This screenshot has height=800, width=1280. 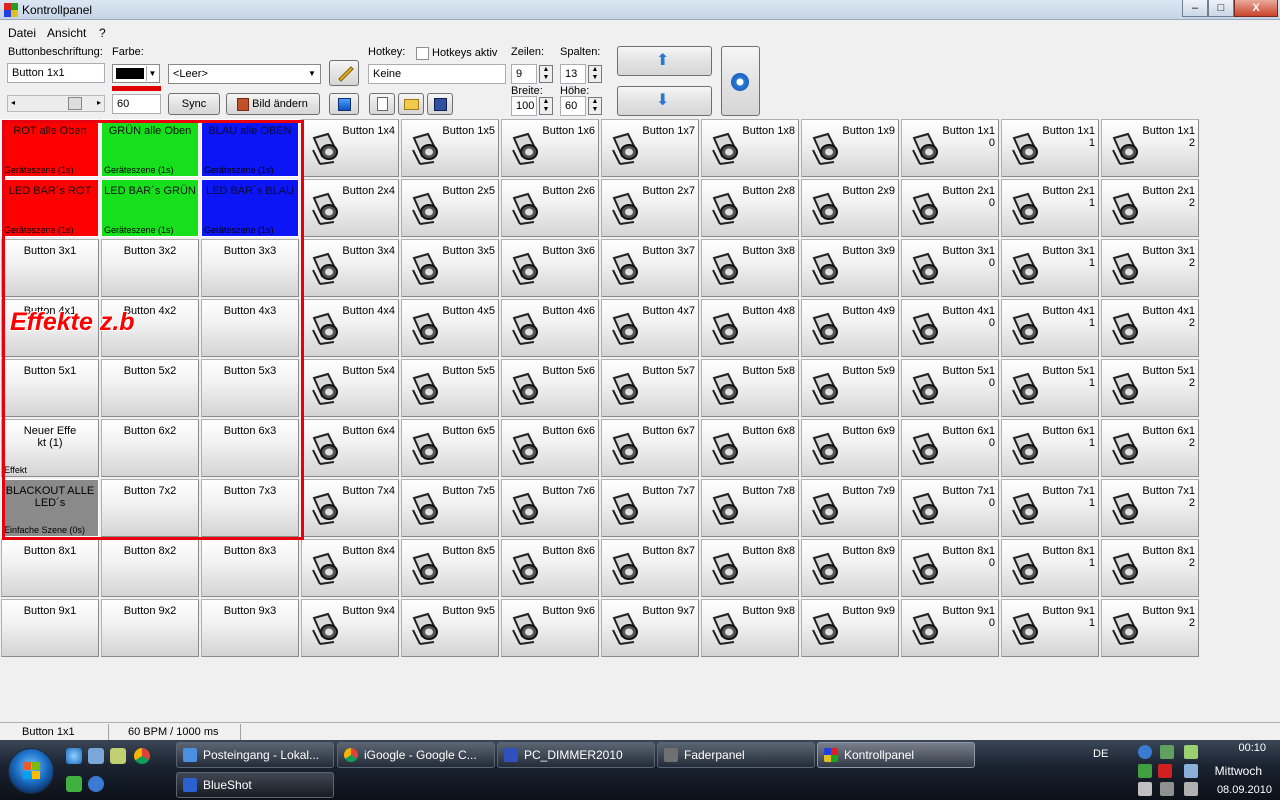 What do you see at coordinates (573, 74) in the screenshot?
I see `cols-input: 13` at bounding box center [573, 74].